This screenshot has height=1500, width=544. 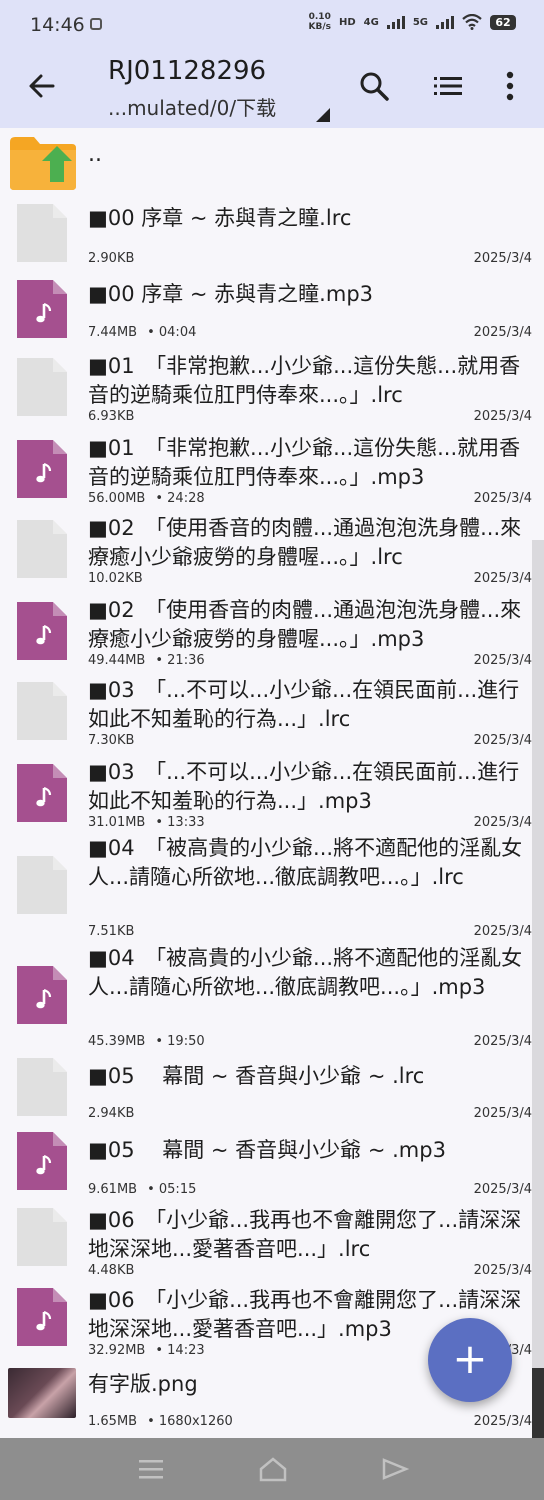 What do you see at coordinates (272, 238) in the screenshot?
I see `file-row: ■00 序章 ~ 赤與青之瞳.lrc 2.90KB 2025/3/4` at bounding box center [272, 238].